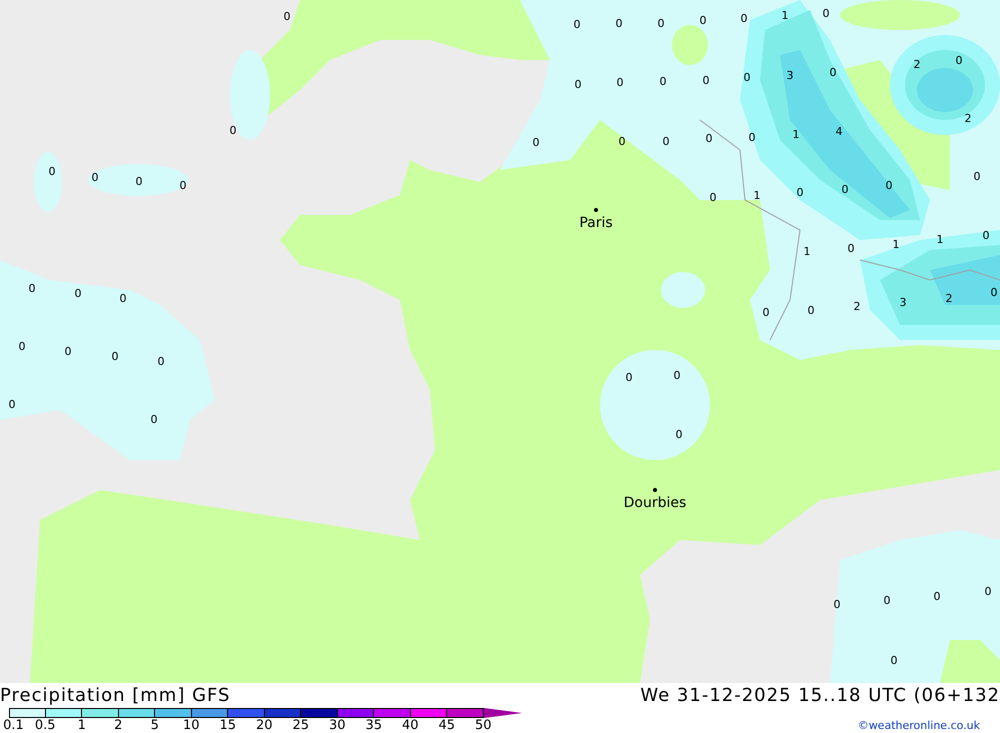 The height and width of the screenshot is (733, 1000). Describe the element at coordinates (820, 695) in the screenshot. I see `valid-time: We 31-12-2025 15..18 UTC (06+132` at that location.